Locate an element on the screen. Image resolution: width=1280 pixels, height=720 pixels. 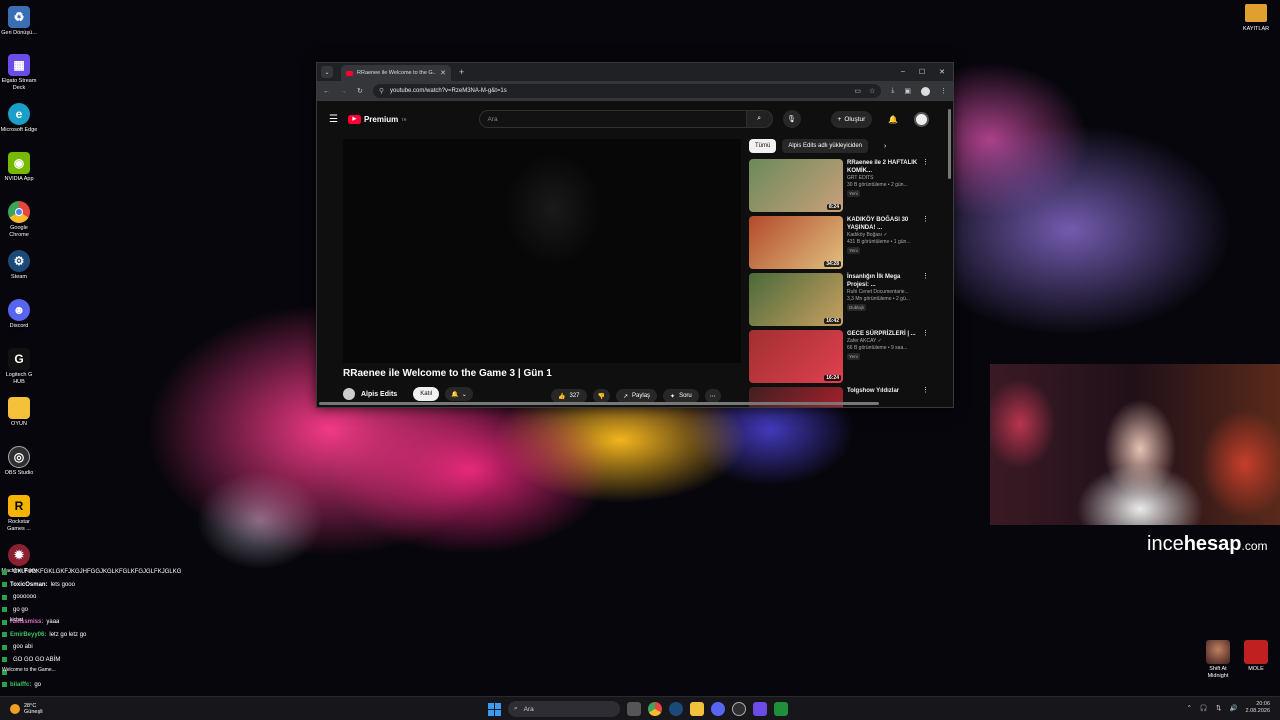
chevron-right-icon: › is located at coordinates (885, 146).